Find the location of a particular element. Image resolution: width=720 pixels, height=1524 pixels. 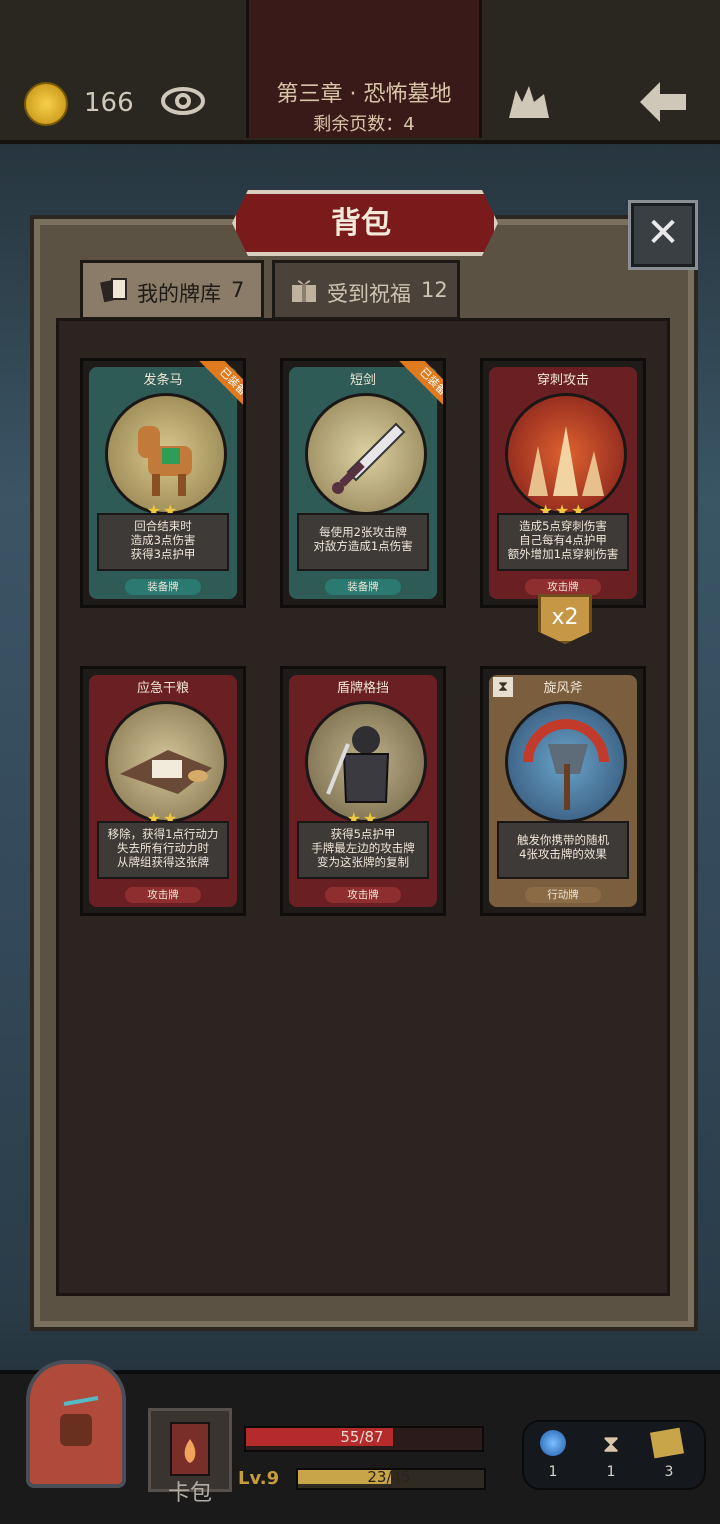

card-whirlwind-axe: ⧗ 旋风斧 触发你携带的随机 4张攻击牌的效果 行动牌 is located at coordinates (563, 791).